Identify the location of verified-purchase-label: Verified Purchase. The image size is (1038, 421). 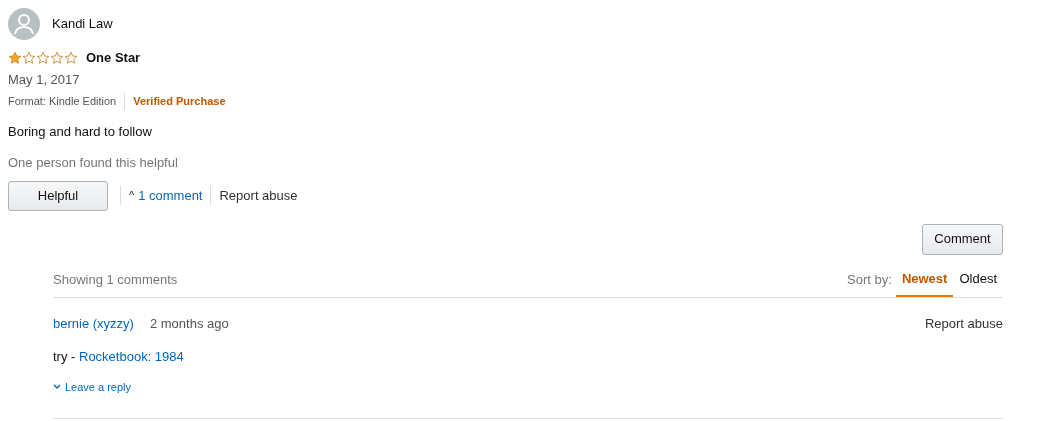
(179, 101).